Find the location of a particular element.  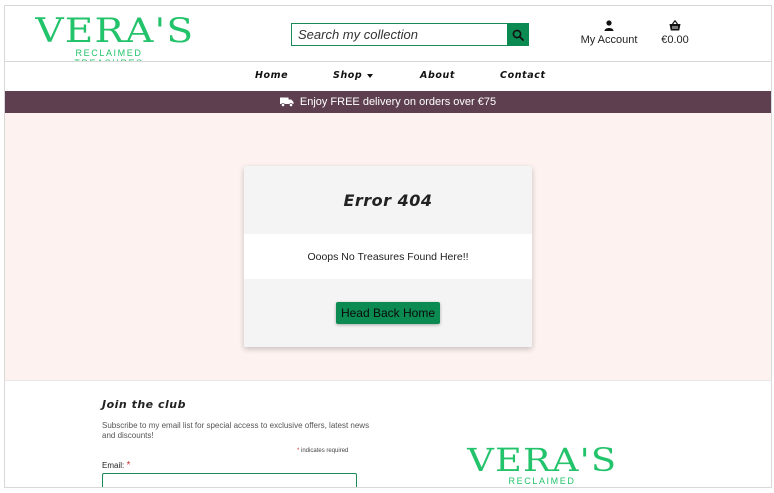

cart-total: €0.00 is located at coordinates (675, 40).